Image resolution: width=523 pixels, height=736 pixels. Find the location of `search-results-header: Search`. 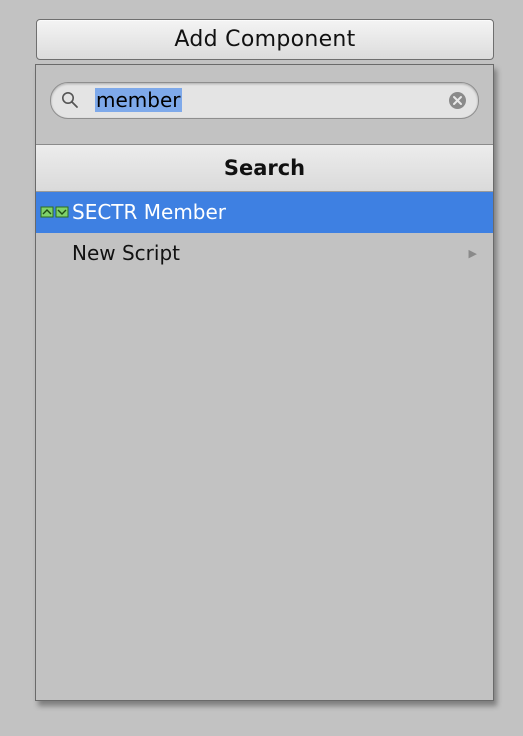

search-results-header: Search is located at coordinates (264, 168).